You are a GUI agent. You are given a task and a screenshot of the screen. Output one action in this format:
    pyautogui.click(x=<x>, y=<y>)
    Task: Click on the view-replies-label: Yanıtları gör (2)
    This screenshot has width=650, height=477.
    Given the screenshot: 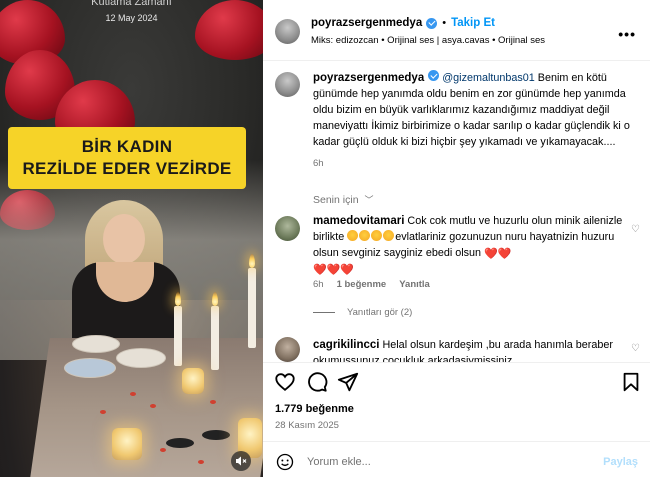 What is the action you would take?
    pyautogui.click(x=380, y=312)
    